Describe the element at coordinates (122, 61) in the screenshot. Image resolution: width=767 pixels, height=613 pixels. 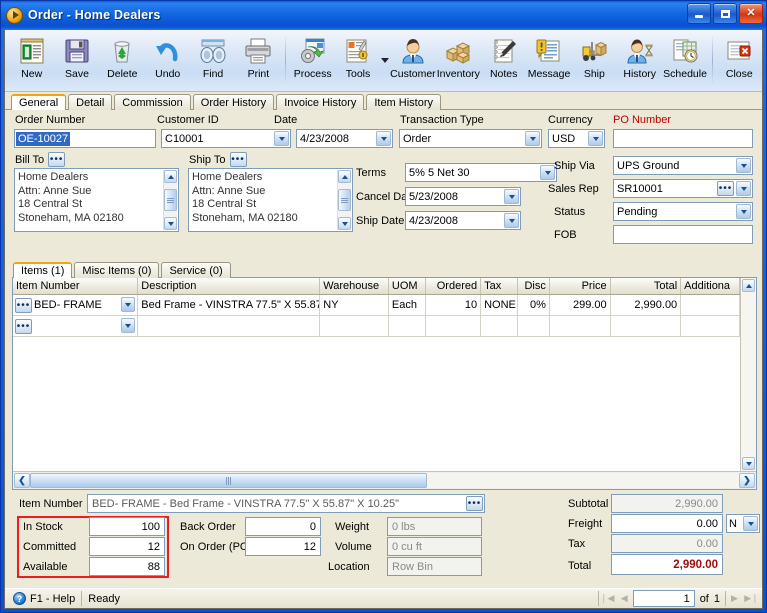
I see `delete-button: Delete` at that location.